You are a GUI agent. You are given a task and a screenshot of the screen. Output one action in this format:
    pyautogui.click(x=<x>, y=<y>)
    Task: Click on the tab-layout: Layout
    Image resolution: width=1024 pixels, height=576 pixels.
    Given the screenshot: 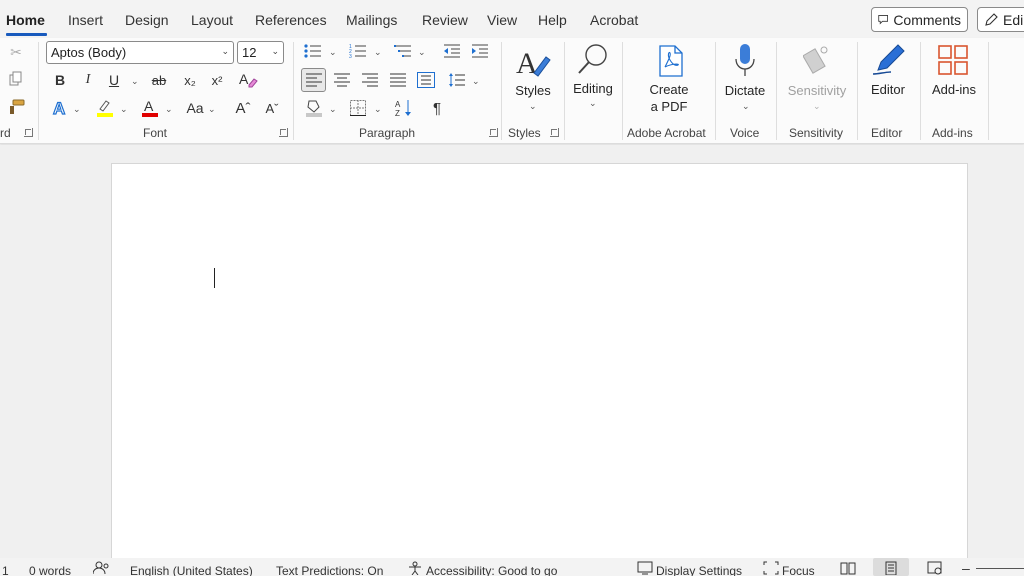 What is the action you would take?
    pyautogui.click(x=212, y=20)
    